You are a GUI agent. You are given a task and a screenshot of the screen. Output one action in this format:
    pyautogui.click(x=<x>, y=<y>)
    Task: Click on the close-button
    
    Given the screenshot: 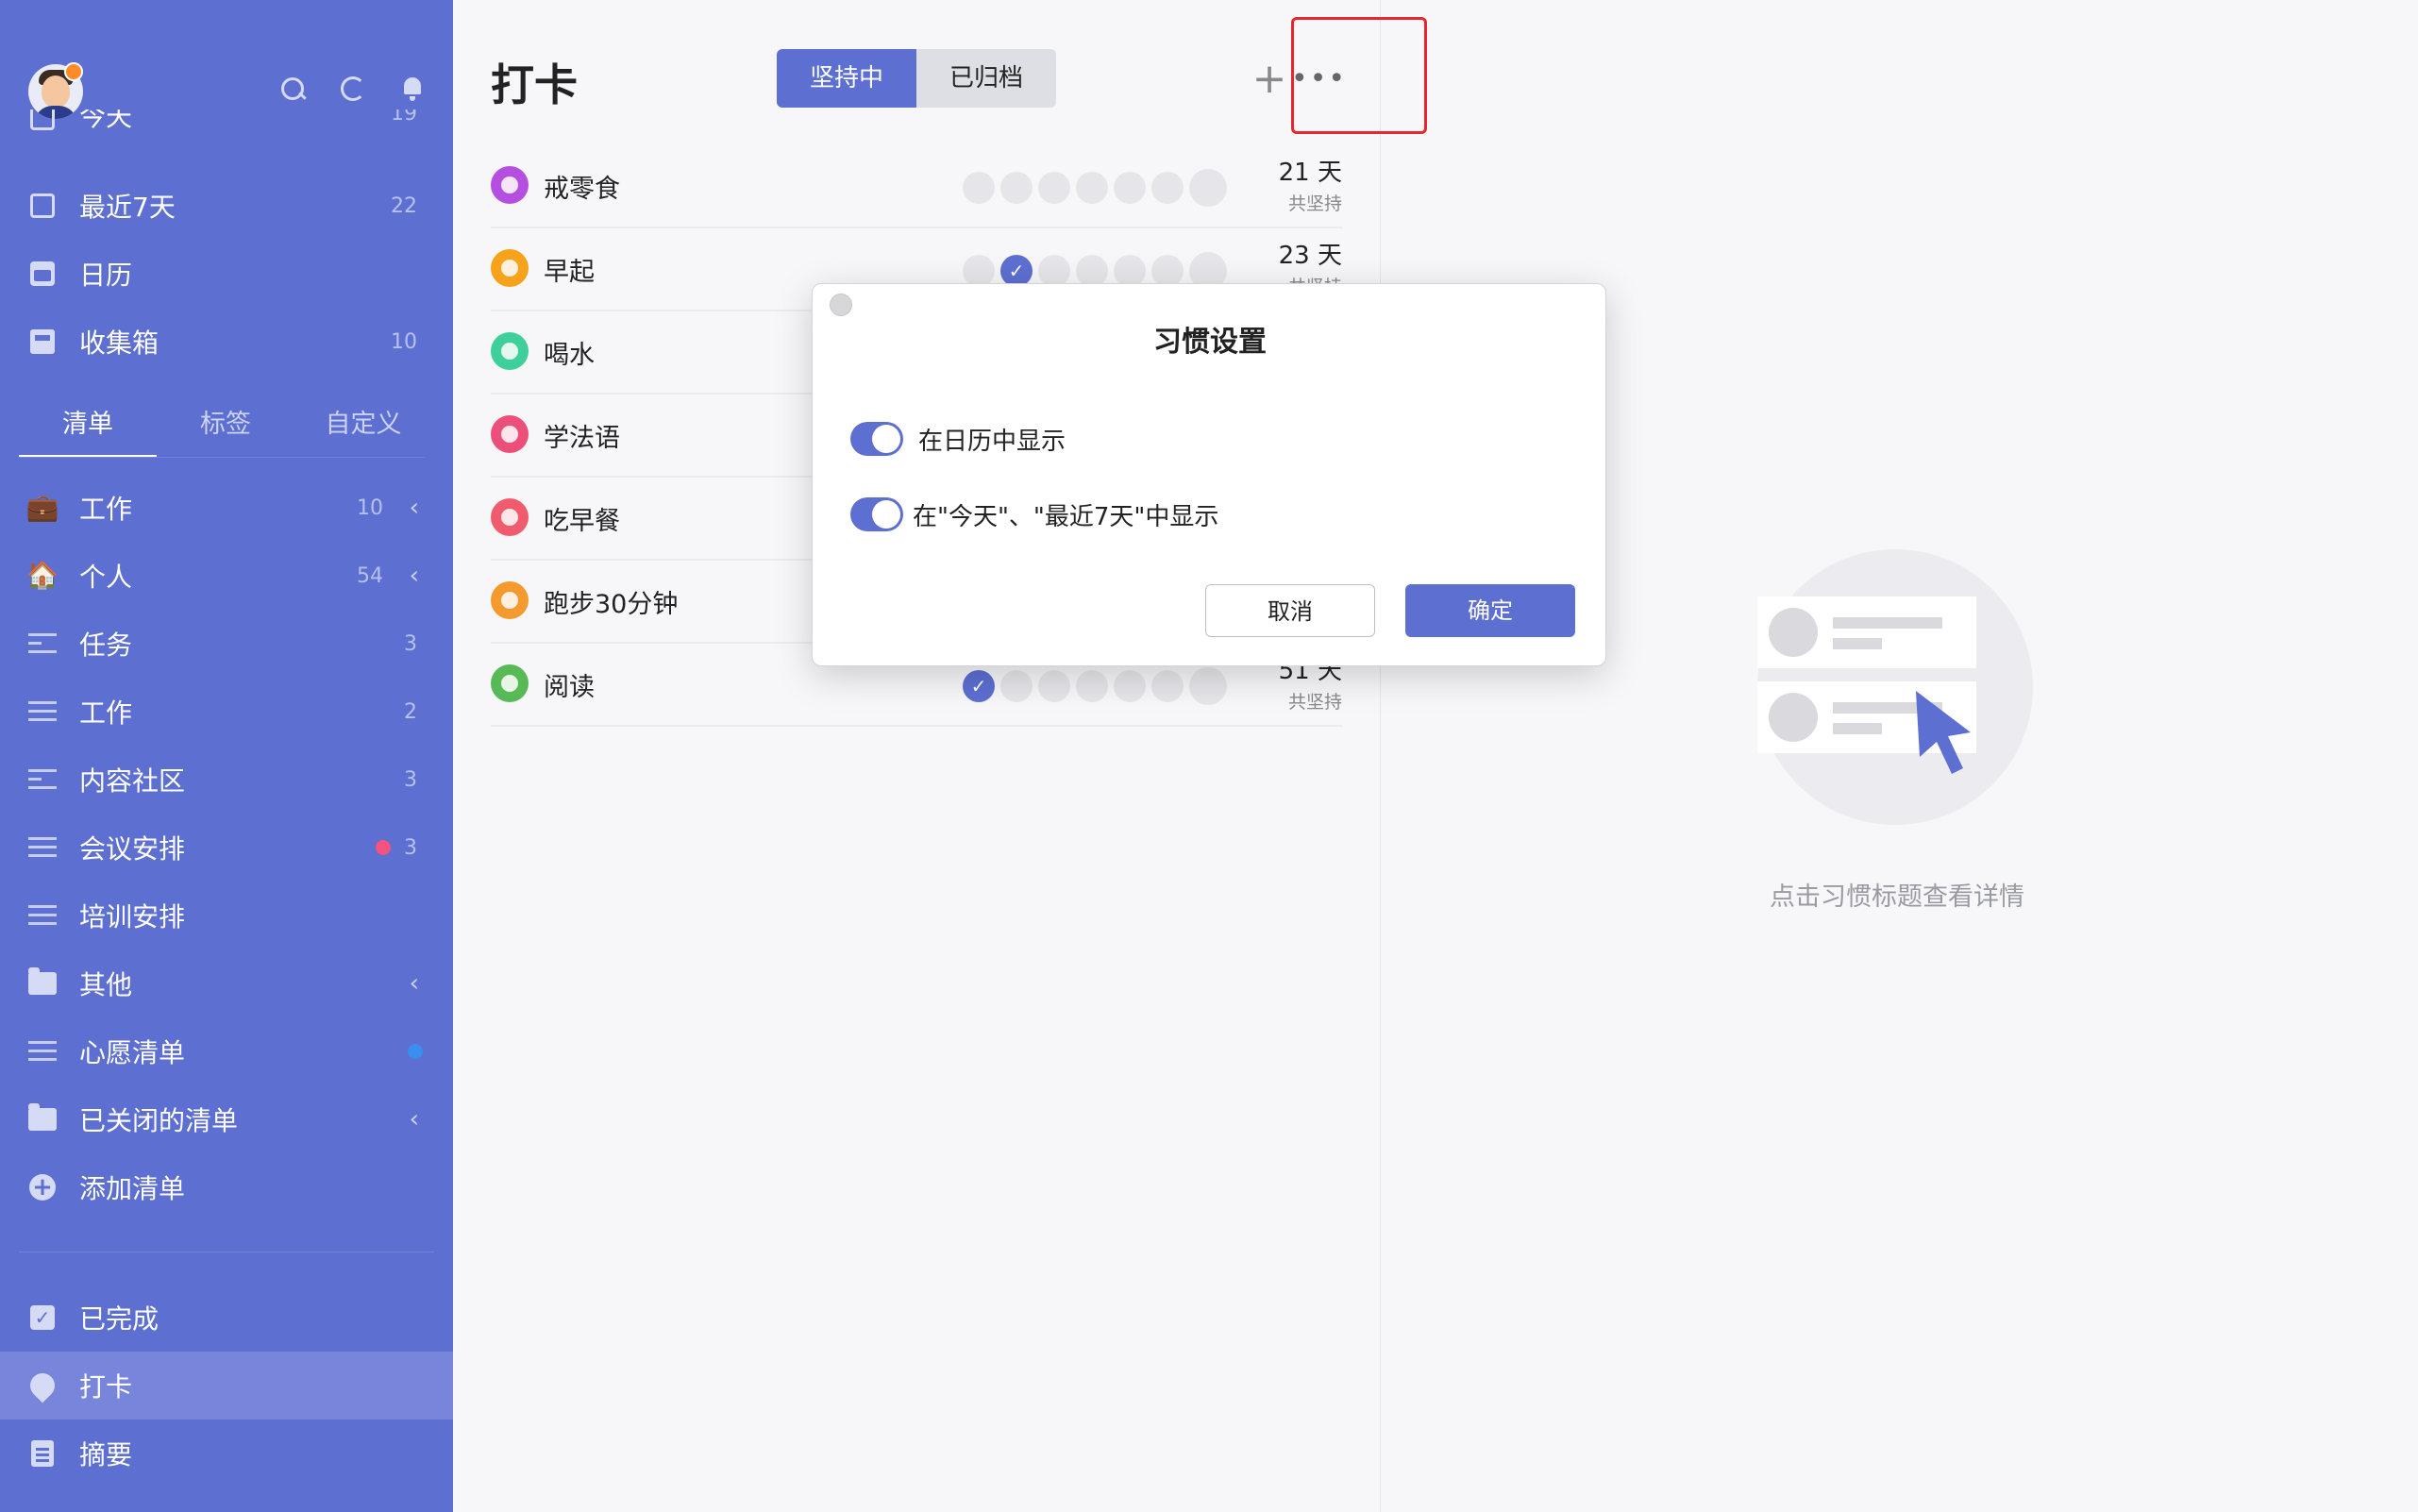 What is the action you would take?
    pyautogui.click(x=841, y=305)
    